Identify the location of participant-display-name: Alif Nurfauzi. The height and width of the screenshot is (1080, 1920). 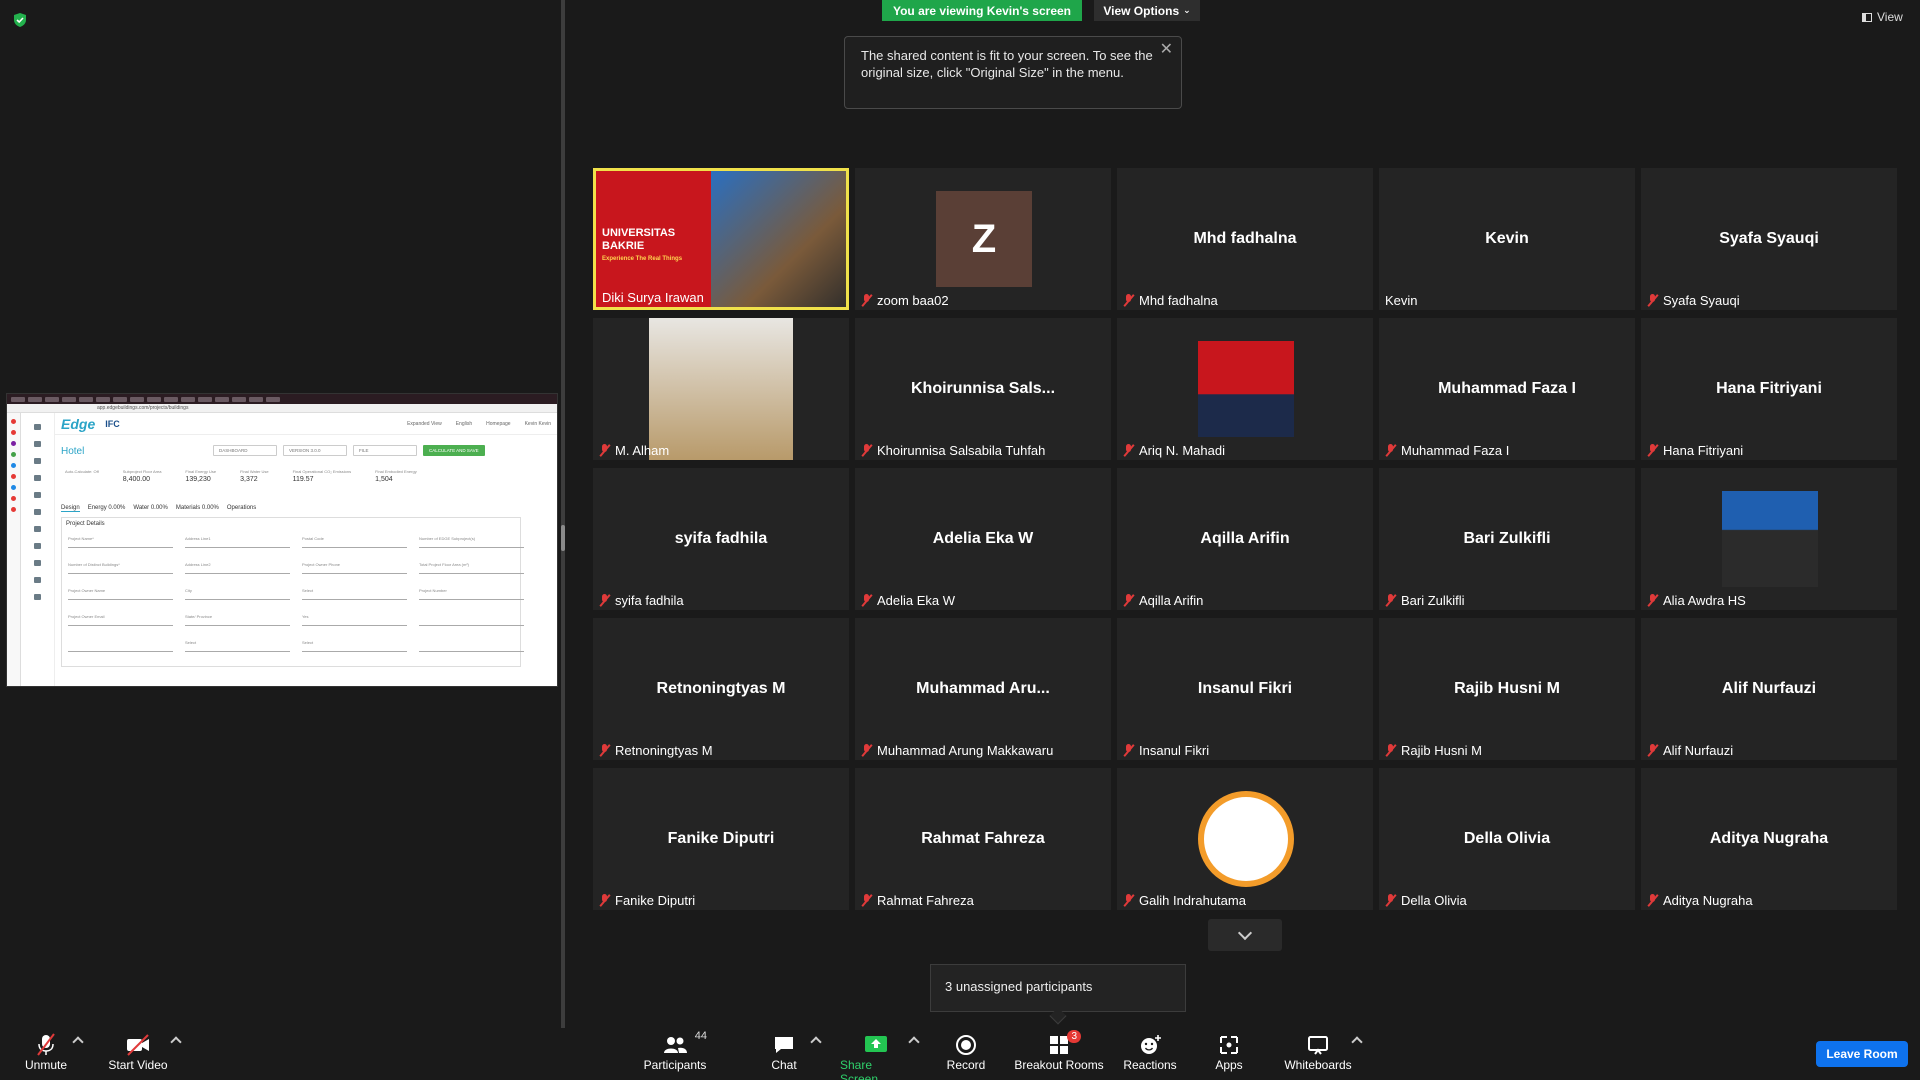
(1769, 688).